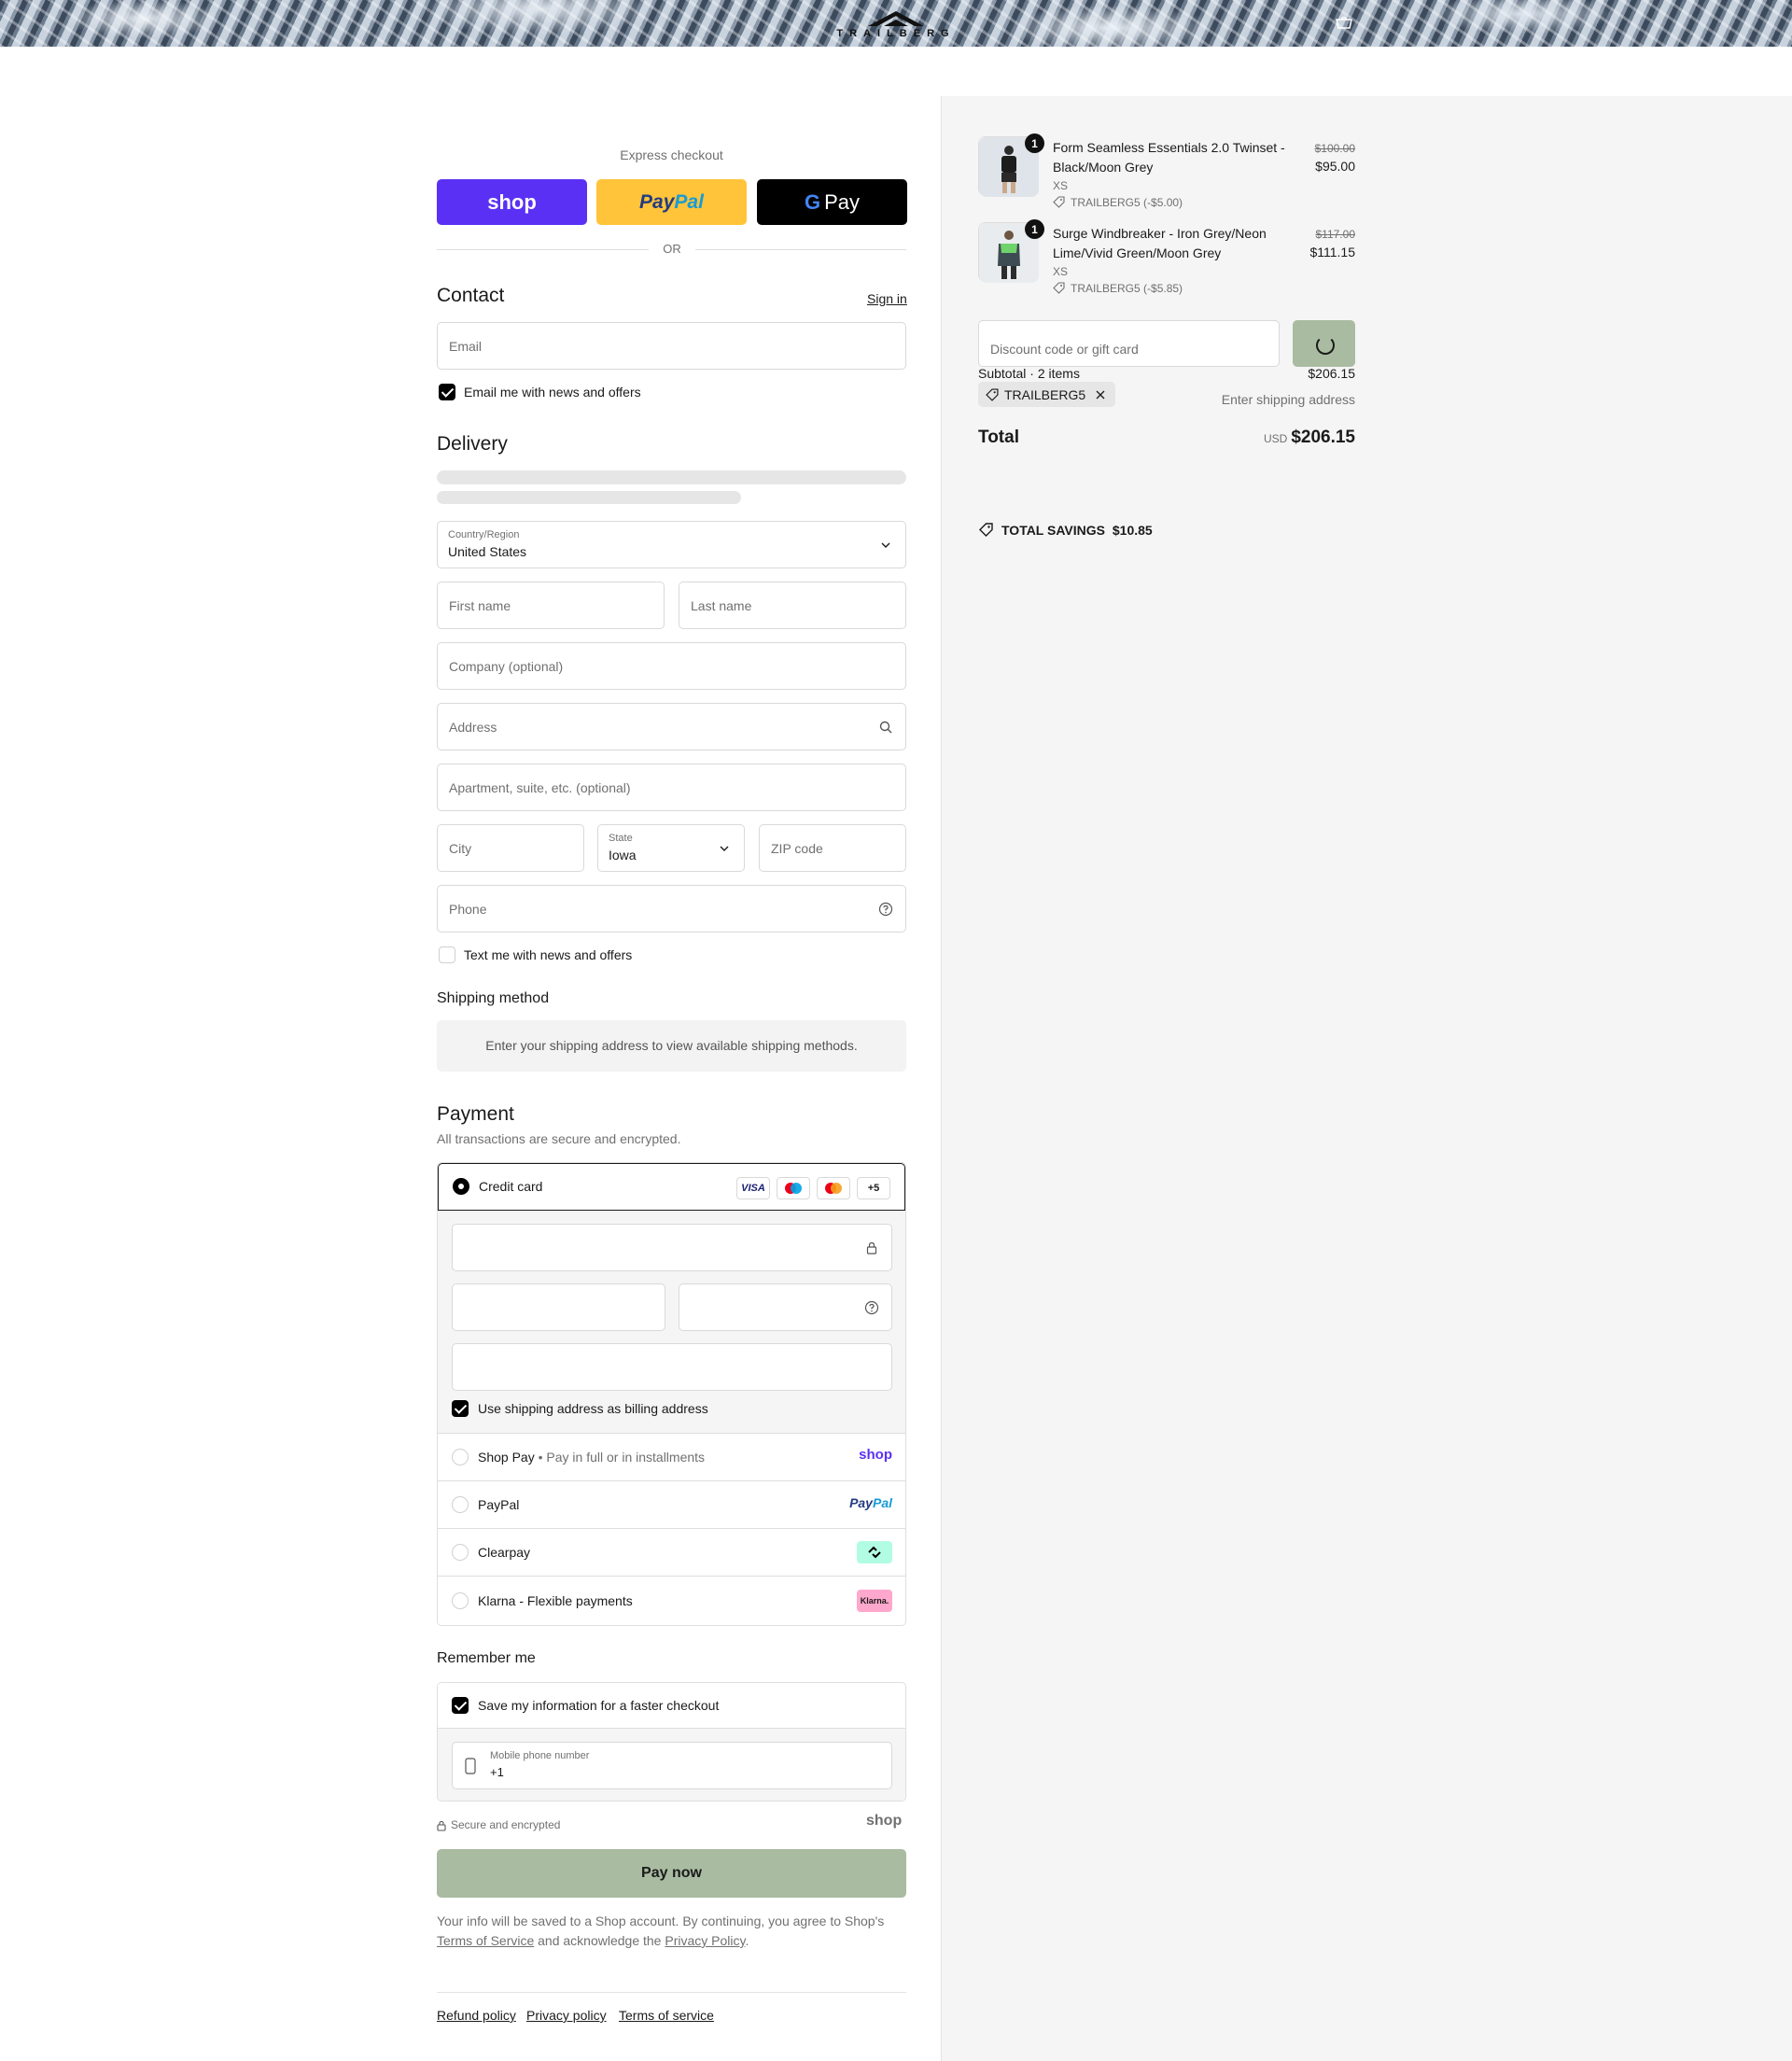  I want to click on item-price: $111.15, so click(1332, 252).